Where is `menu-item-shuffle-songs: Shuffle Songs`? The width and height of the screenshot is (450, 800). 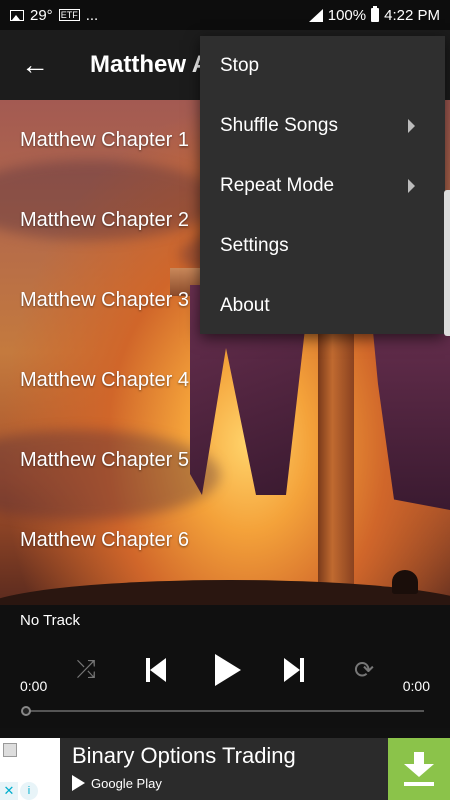
menu-item-shuffle-songs: Shuffle Songs is located at coordinates (322, 126).